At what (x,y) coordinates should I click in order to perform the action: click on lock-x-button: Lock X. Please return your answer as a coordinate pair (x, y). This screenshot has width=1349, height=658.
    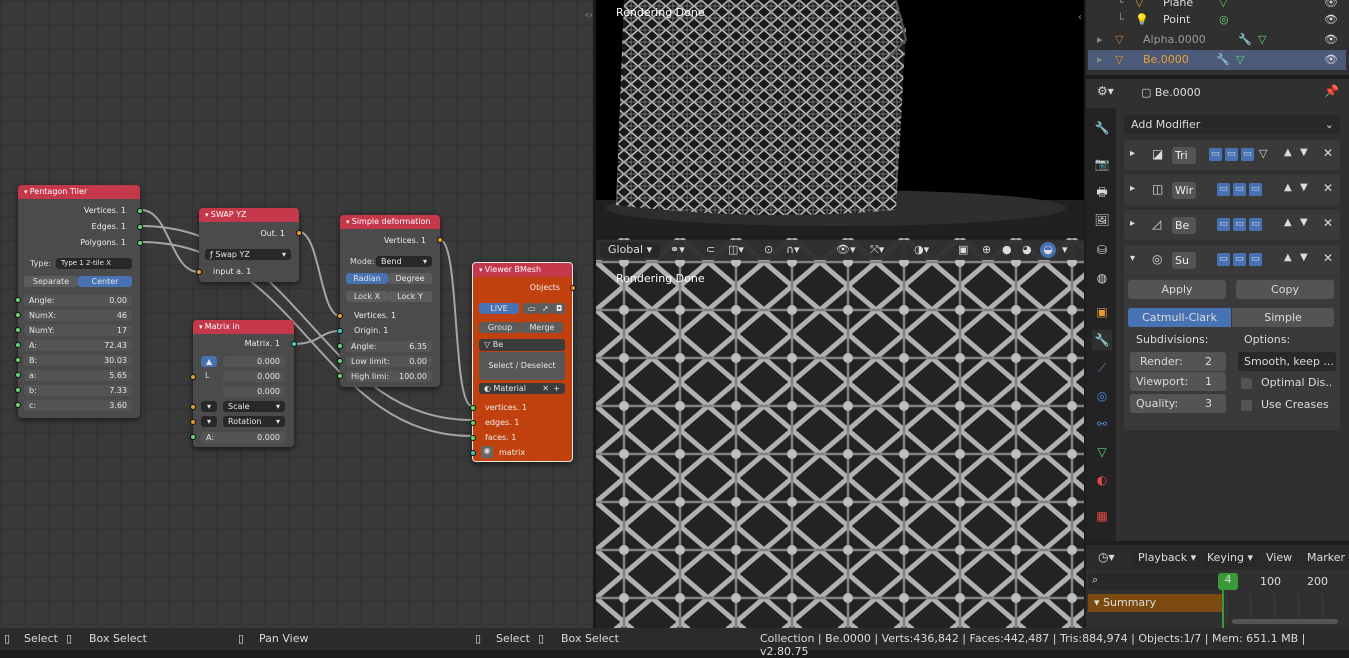
    Looking at the image, I should click on (367, 296).